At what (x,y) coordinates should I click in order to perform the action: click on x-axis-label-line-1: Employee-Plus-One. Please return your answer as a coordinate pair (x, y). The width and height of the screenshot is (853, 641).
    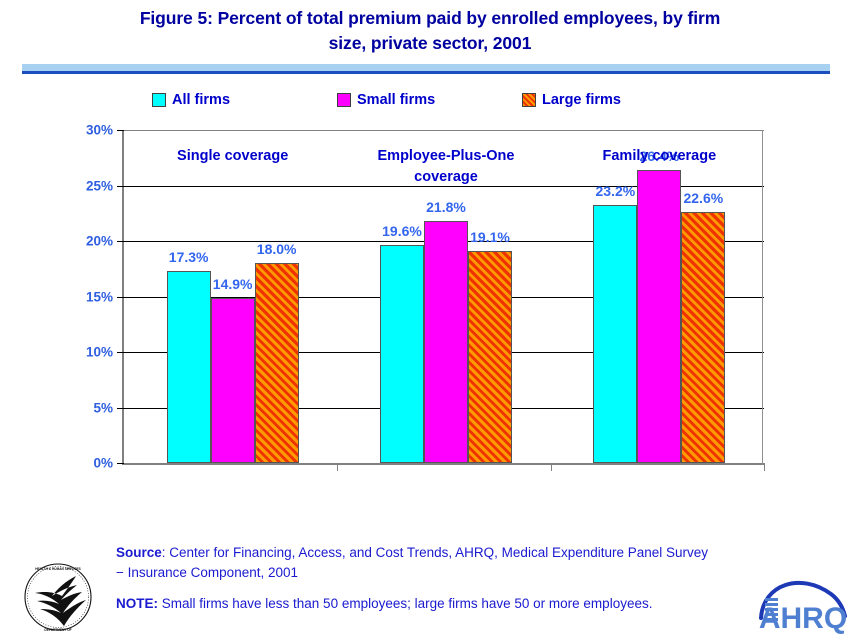
    Looking at the image, I should click on (446, 156).